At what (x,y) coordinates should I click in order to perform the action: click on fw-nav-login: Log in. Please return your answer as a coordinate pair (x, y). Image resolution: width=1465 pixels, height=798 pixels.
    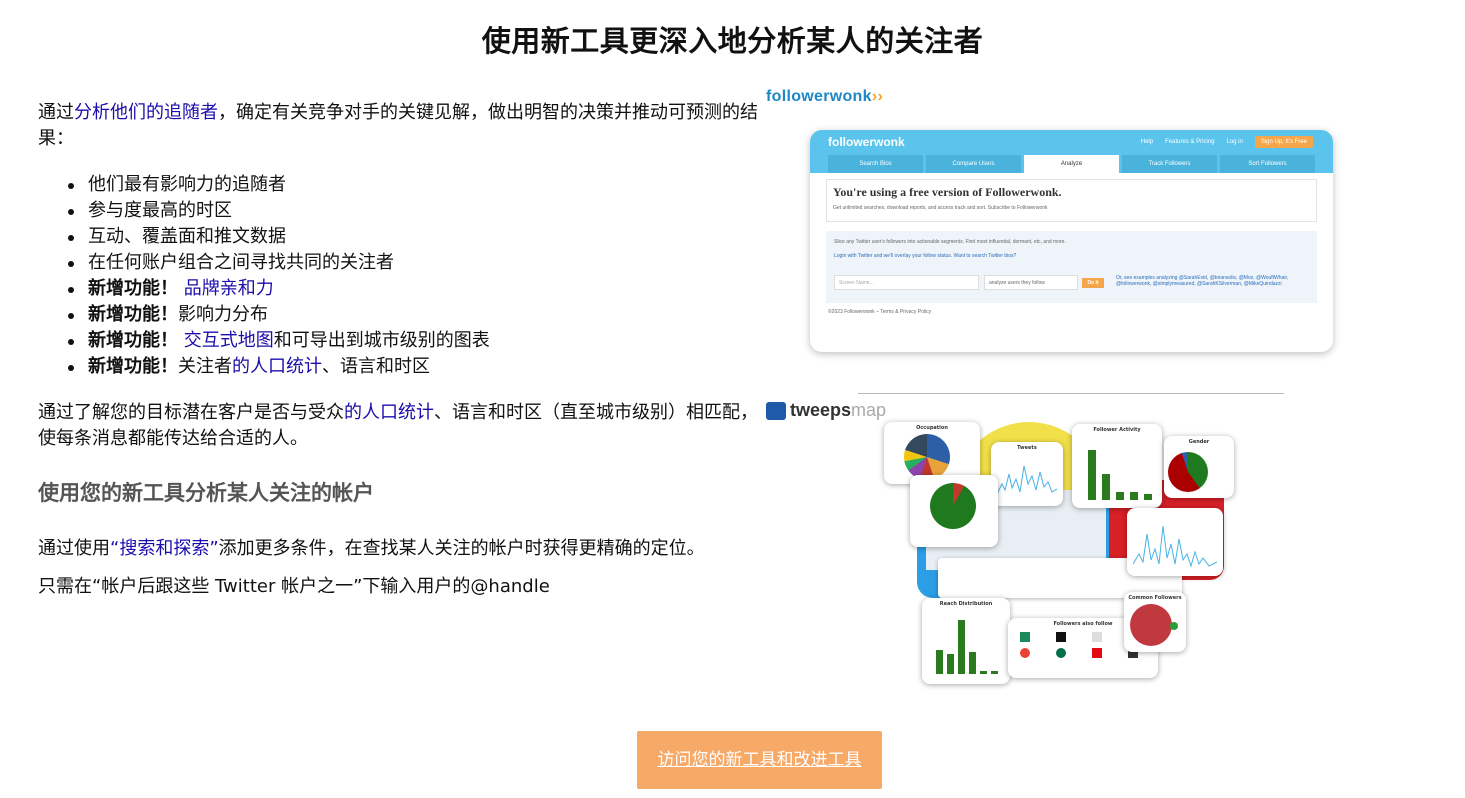
    Looking at the image, I should click on (1234, 142).